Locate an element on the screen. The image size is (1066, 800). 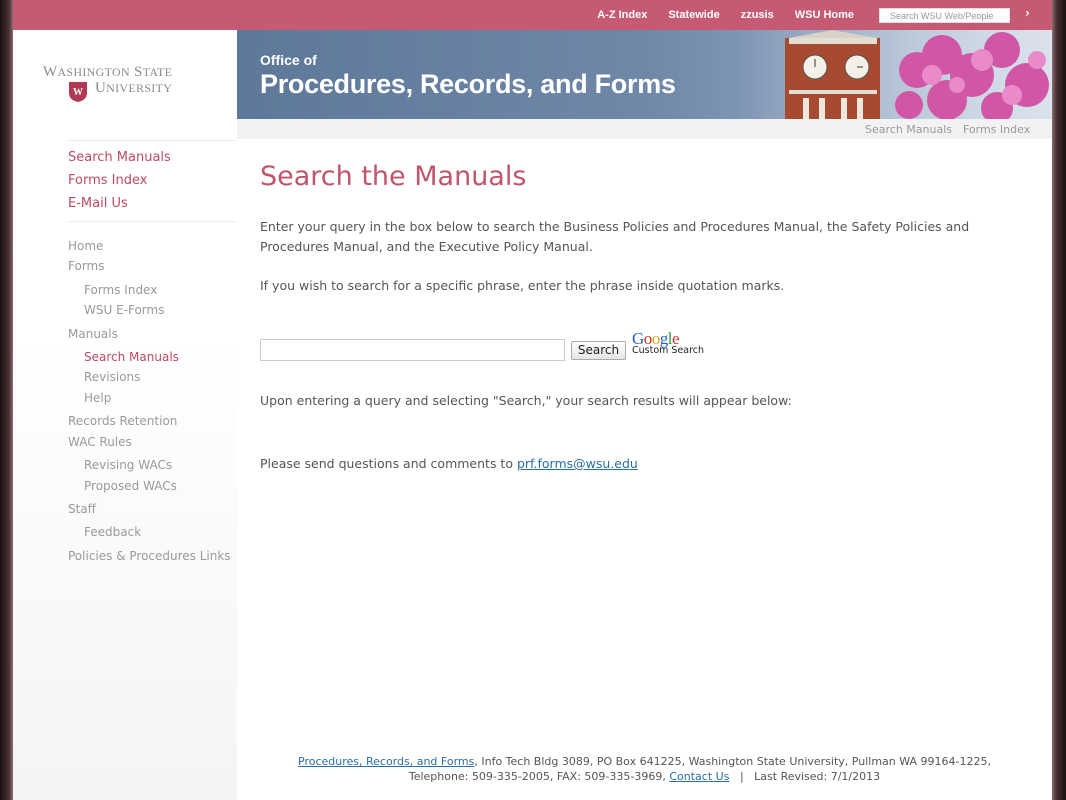
sidebar-item-wsu-eforms: WSU E-Forms is located at coordinates (124, 310).